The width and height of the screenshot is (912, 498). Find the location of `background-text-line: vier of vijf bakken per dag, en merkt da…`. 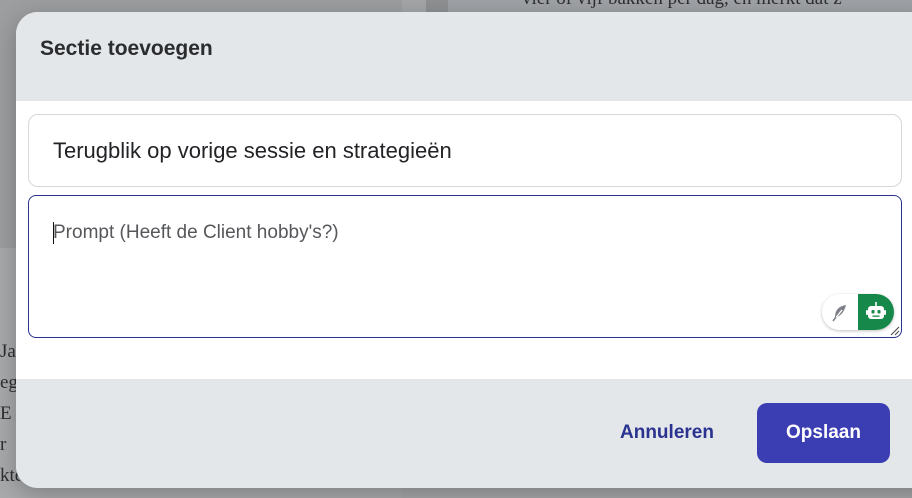

background-text-line: vier of vijf bakken per dag, en merkt da… is located at coordinates (682, 5).